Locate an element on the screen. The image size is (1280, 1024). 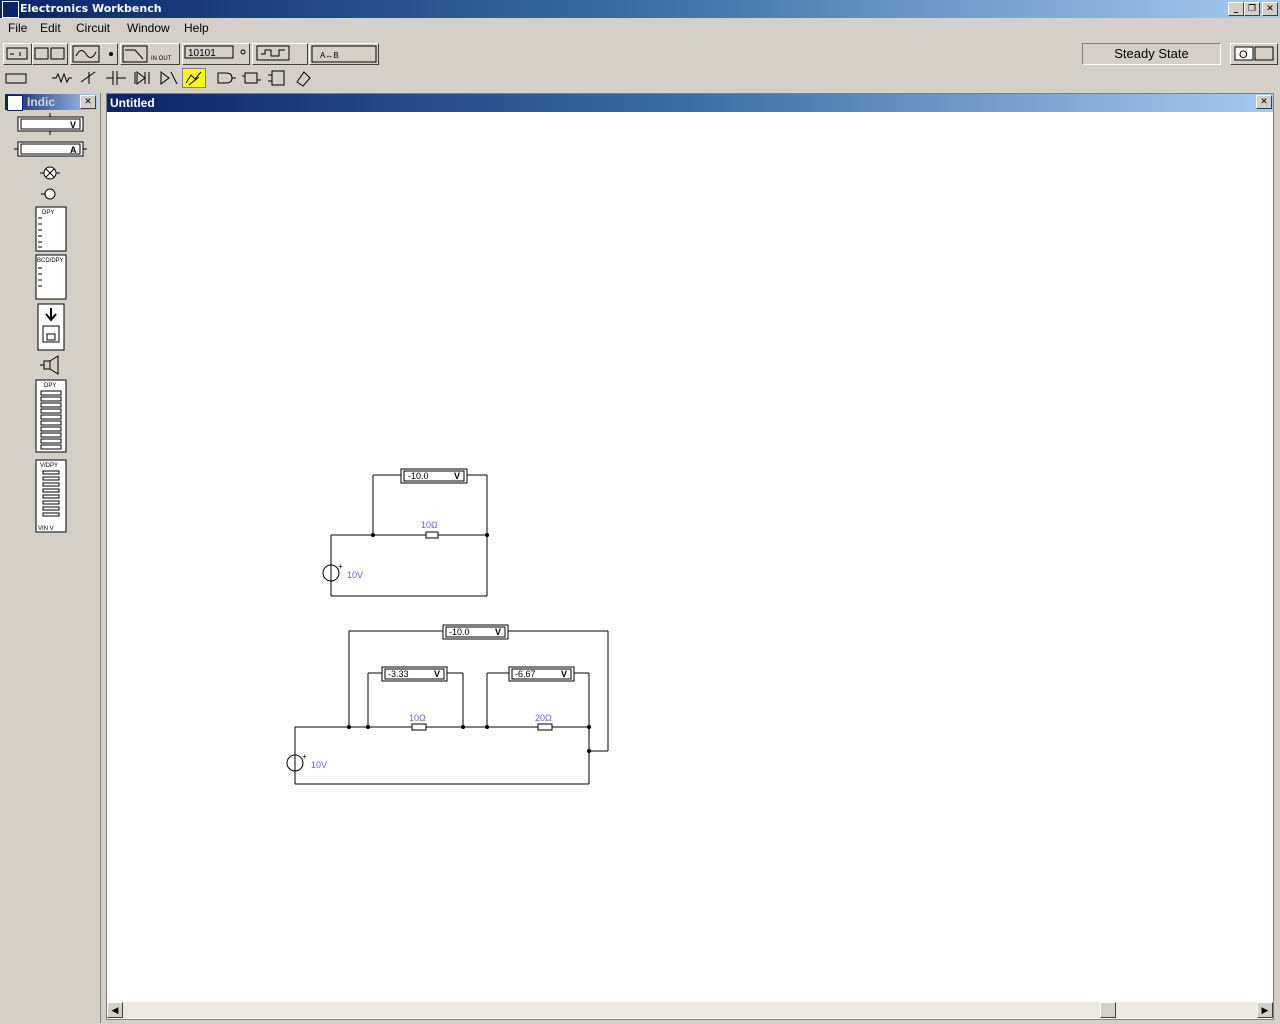
parts-bin-title-bar: Indic ✕ is located at coordinates (51, 102).